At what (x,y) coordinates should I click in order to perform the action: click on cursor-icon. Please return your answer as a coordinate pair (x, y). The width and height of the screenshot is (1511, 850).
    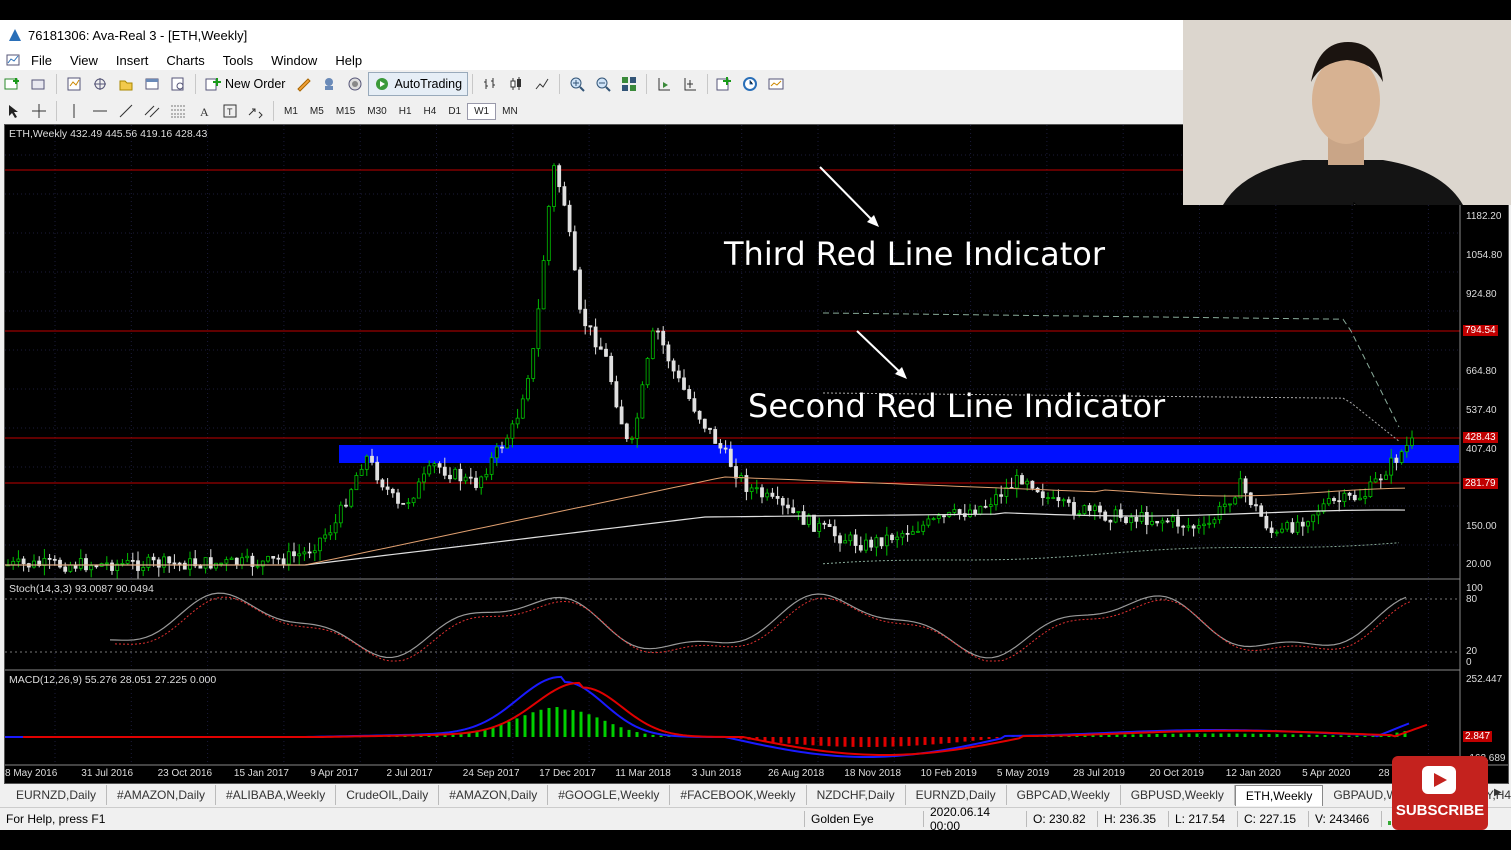
    Looking at the image, I should click on (13, 111).